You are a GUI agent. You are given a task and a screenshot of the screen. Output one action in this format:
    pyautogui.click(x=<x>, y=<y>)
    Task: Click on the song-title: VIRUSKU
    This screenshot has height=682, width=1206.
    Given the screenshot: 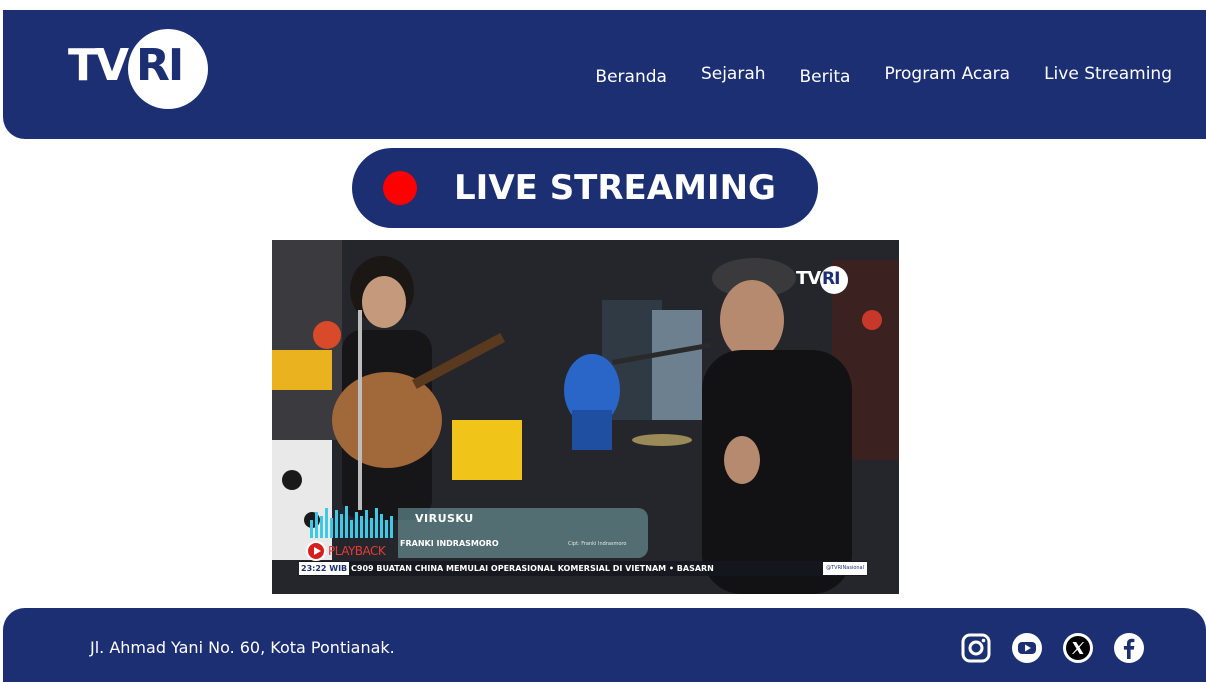 What is the action you would take?
    pyautogui.click(x=444, y=518)
    